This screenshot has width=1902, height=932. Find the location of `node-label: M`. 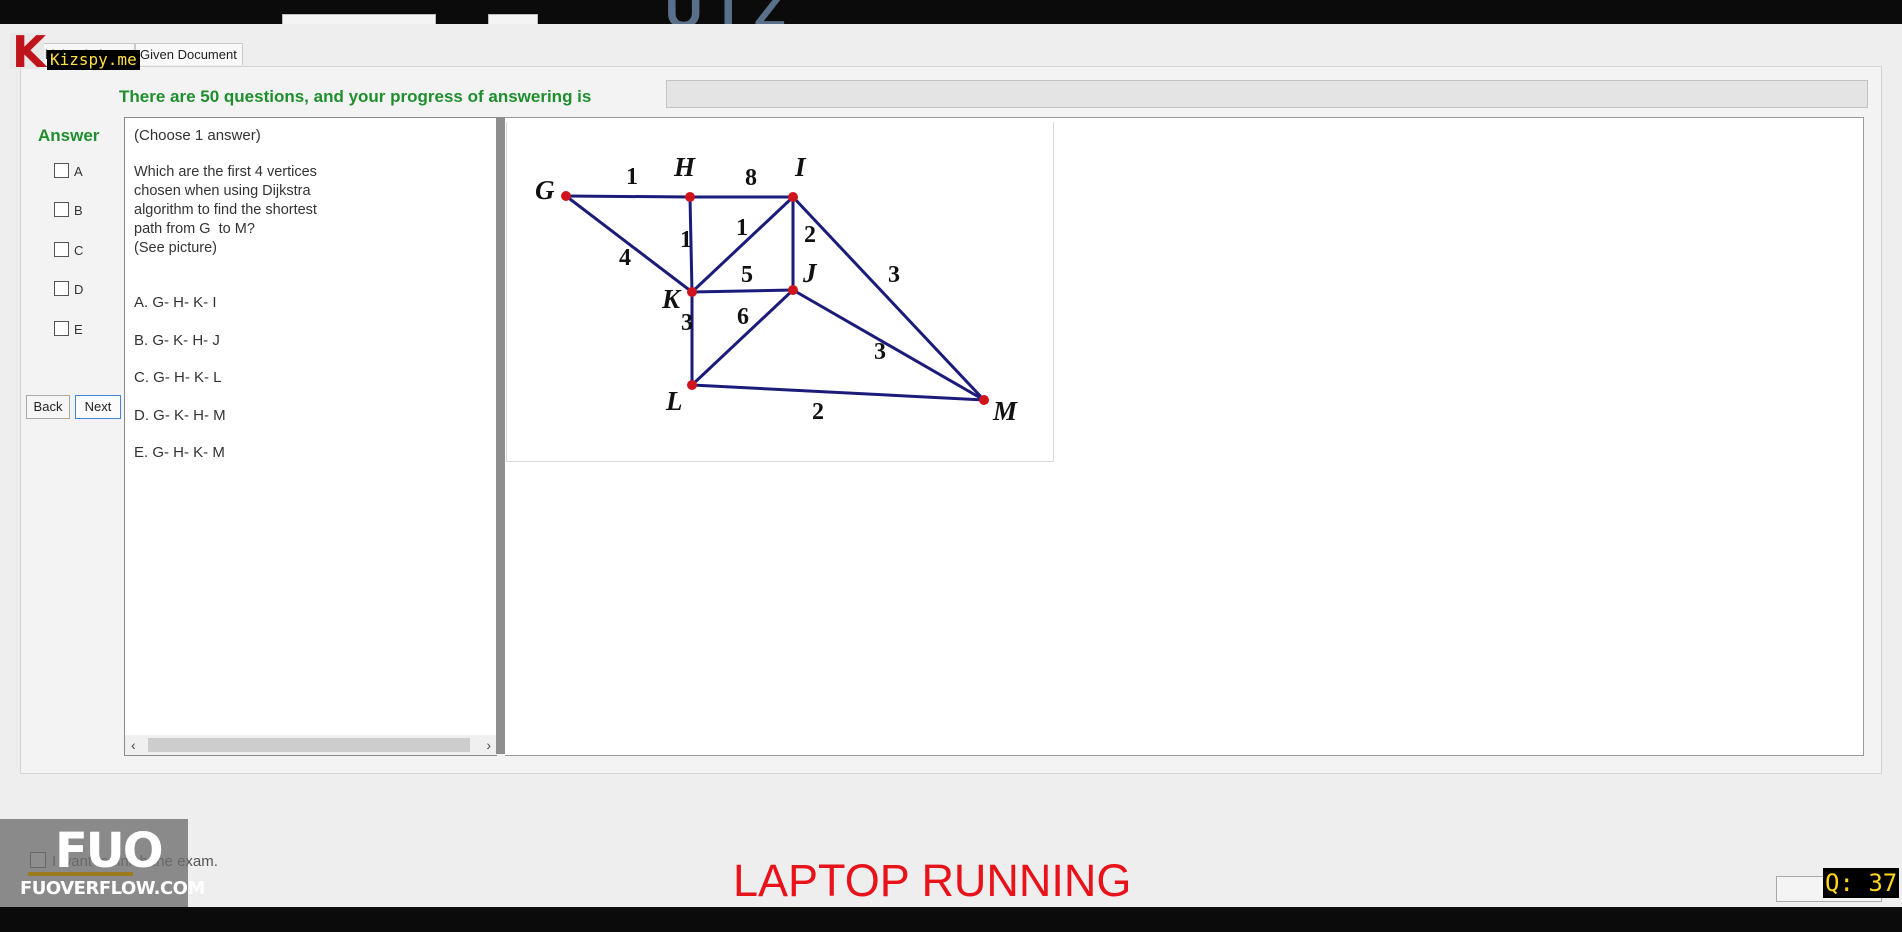

node-label: M is located at coordinates (1005, 411).